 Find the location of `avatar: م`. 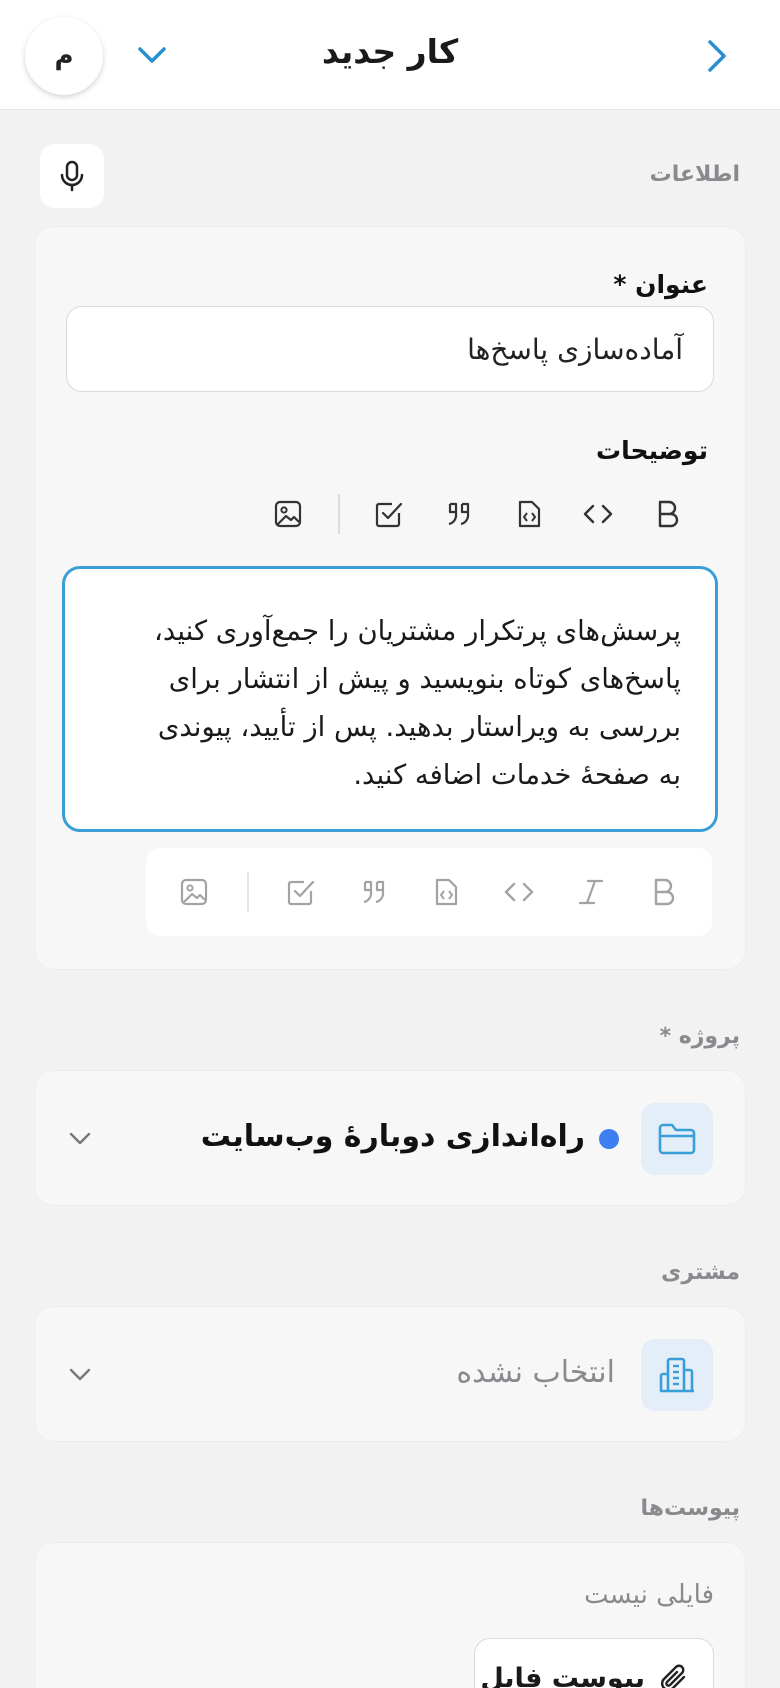

avatar: م is located at coordinates (64, 56).